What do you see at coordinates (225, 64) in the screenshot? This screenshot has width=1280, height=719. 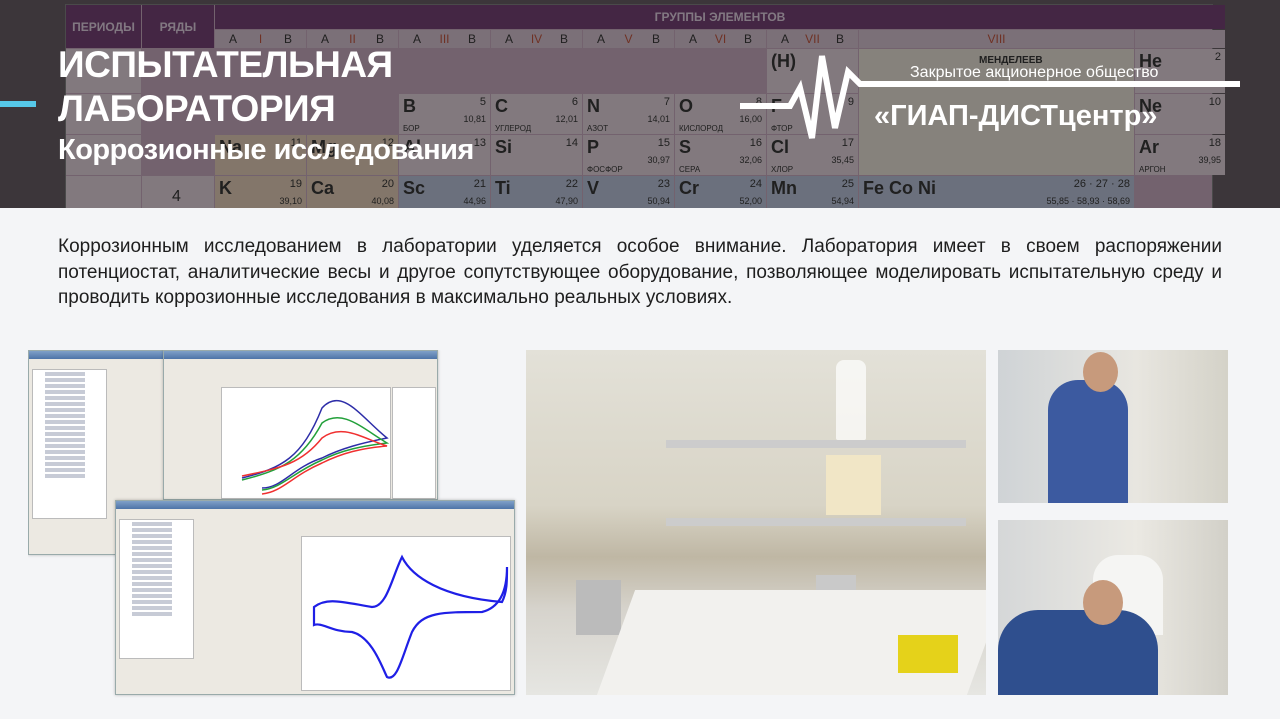 I see `page-title-line1: ИСПЫТАТЕЛЬНАЯ` at bounding box center [225, 64].